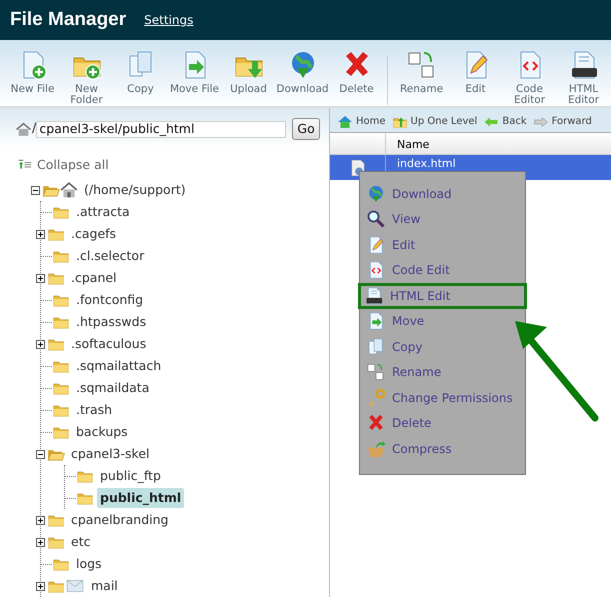 The height and width of the screenshot is (597, 611). Describe the element at coordinates (102, 432) in the screenshot. I see `tree-item: backups` at that location.